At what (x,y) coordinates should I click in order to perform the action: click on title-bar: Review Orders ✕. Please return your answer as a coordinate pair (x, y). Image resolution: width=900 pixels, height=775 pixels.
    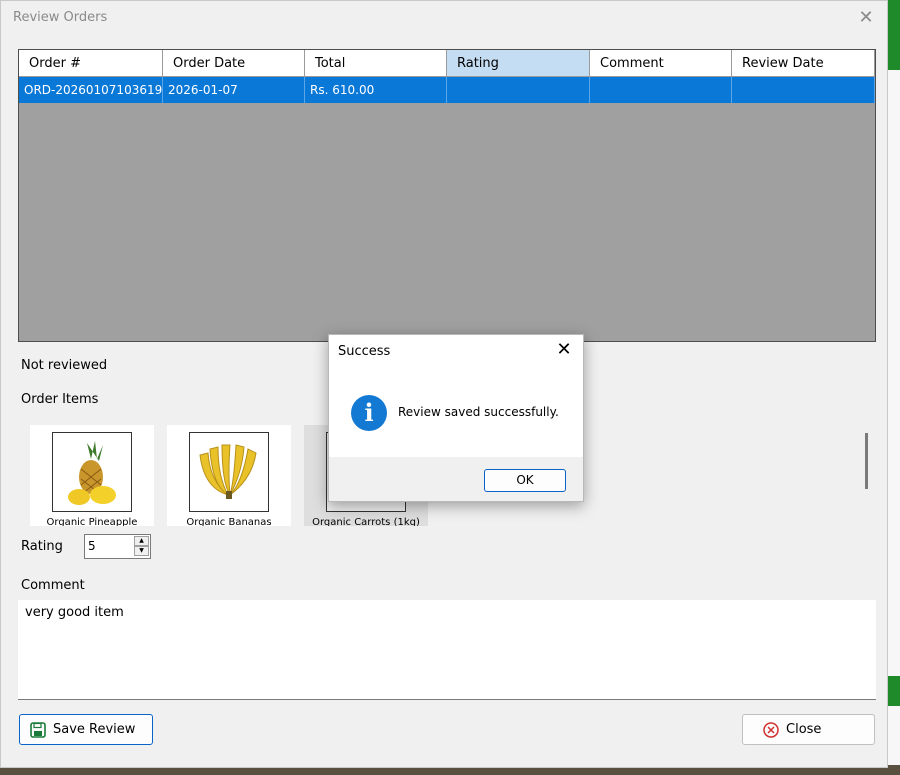
    Looking at the image, I should click on (444, 18).